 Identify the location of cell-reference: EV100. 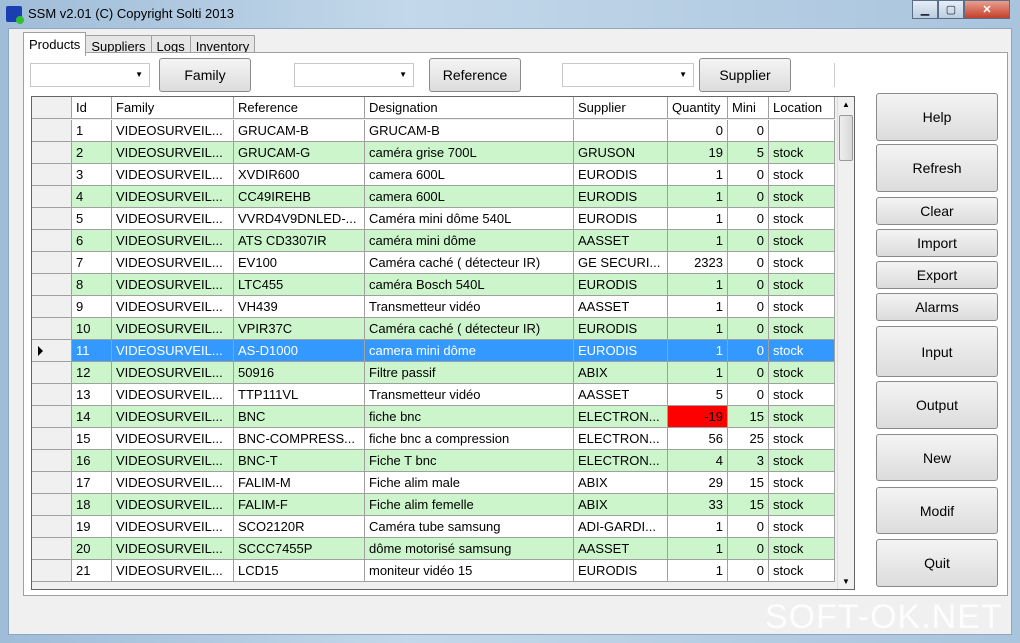
(299, 263).